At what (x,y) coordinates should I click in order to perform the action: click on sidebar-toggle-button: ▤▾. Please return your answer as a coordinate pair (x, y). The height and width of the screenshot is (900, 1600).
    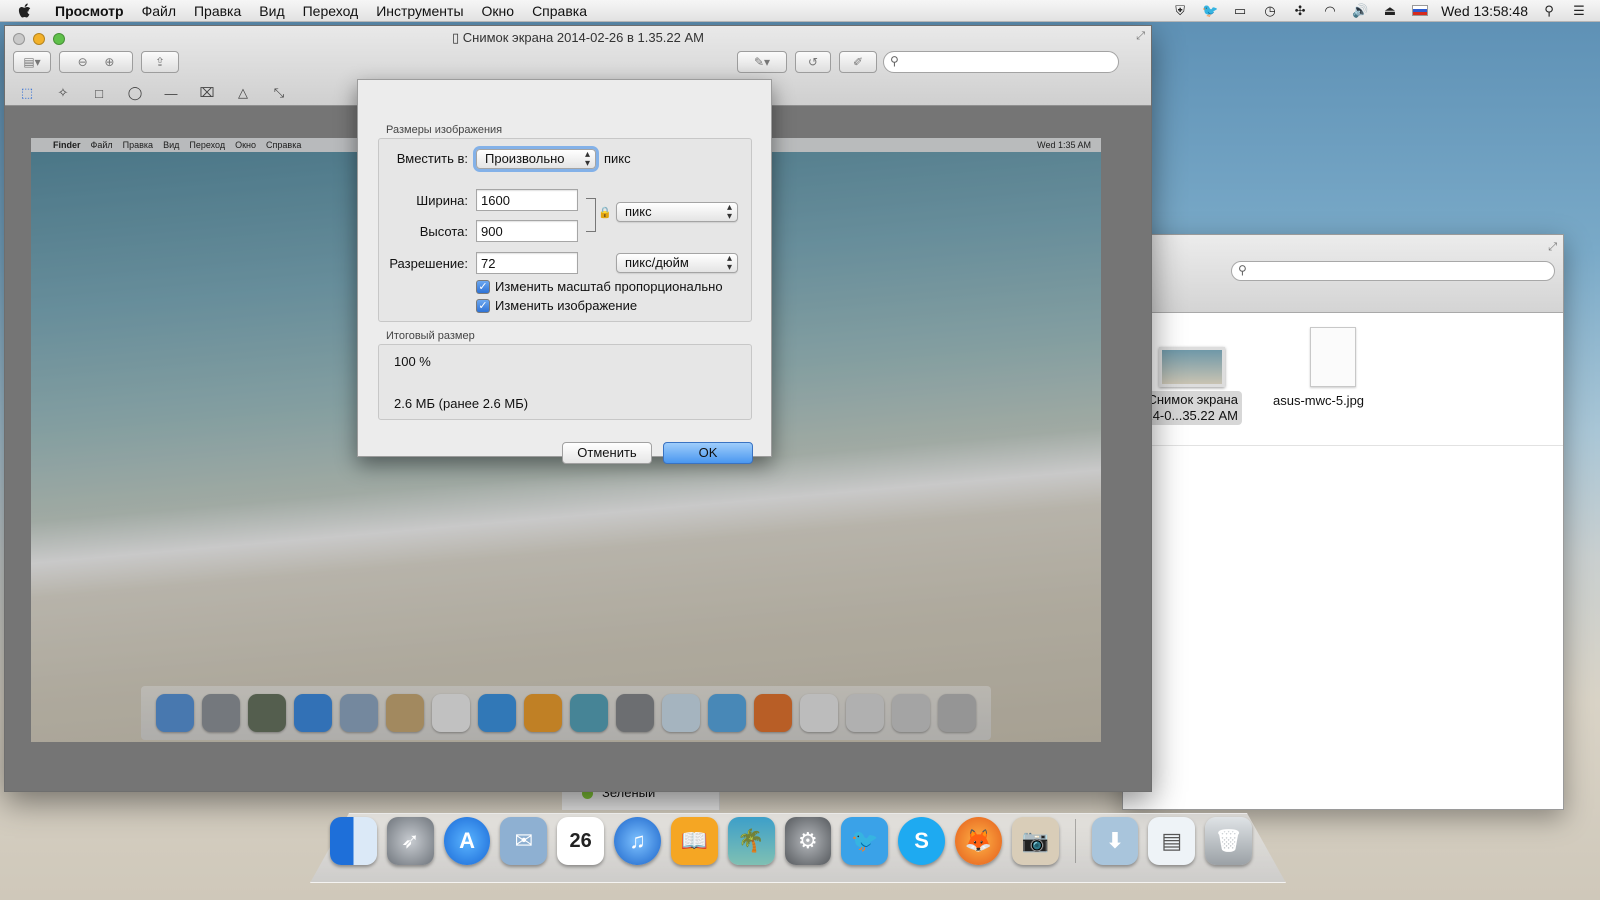
    Looking at the image, I should click on (32, 62).